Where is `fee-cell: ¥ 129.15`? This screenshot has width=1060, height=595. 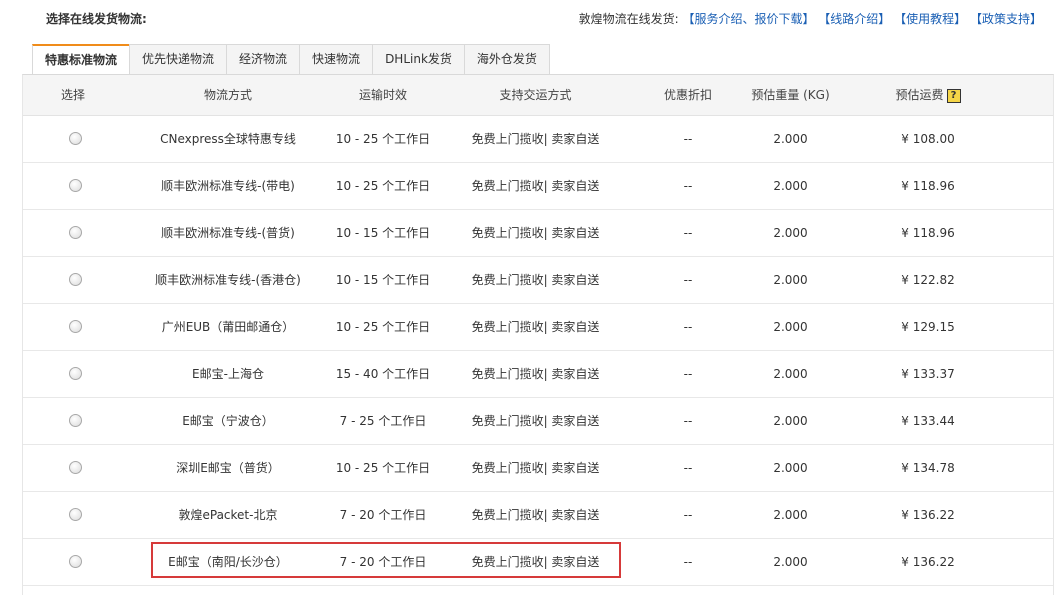
fee-cell: ¥ 129.15 is located at coordinates (928, 327).